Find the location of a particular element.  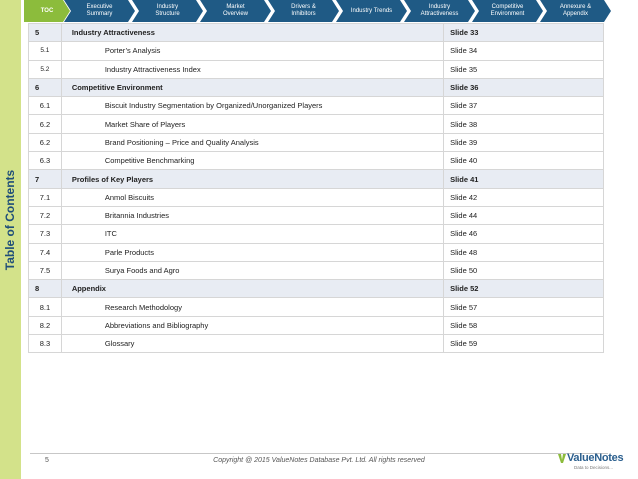

toc-num: 6 is located at coordinates (45, 87).